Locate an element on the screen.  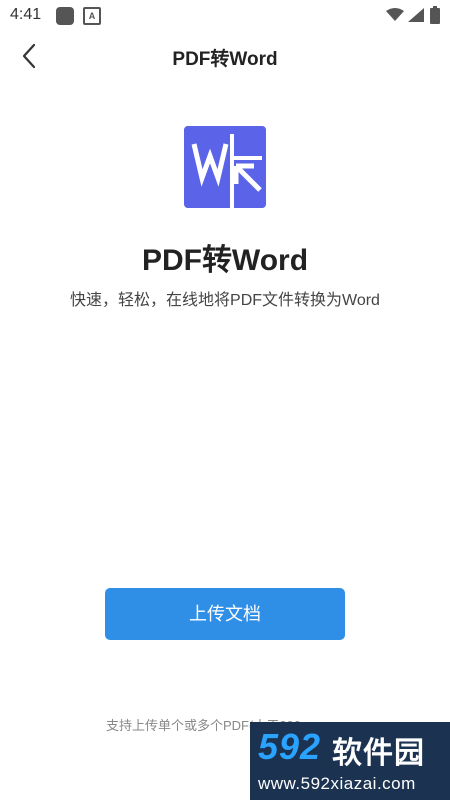
page-title: PDF转Word is located at coordinates (225, 59).